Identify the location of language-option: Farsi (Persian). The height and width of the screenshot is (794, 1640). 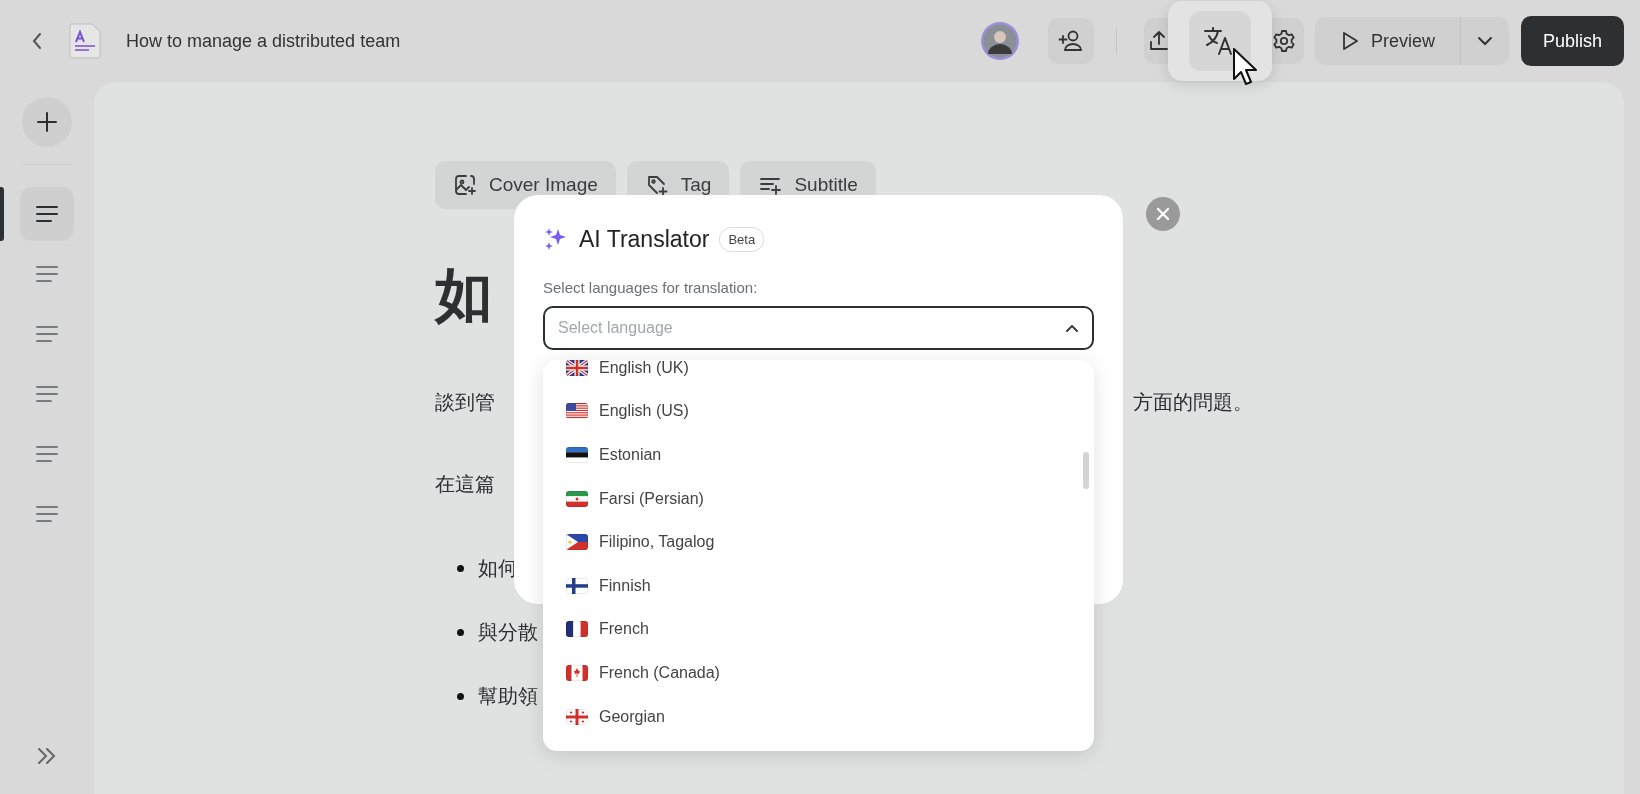
(818, 498).